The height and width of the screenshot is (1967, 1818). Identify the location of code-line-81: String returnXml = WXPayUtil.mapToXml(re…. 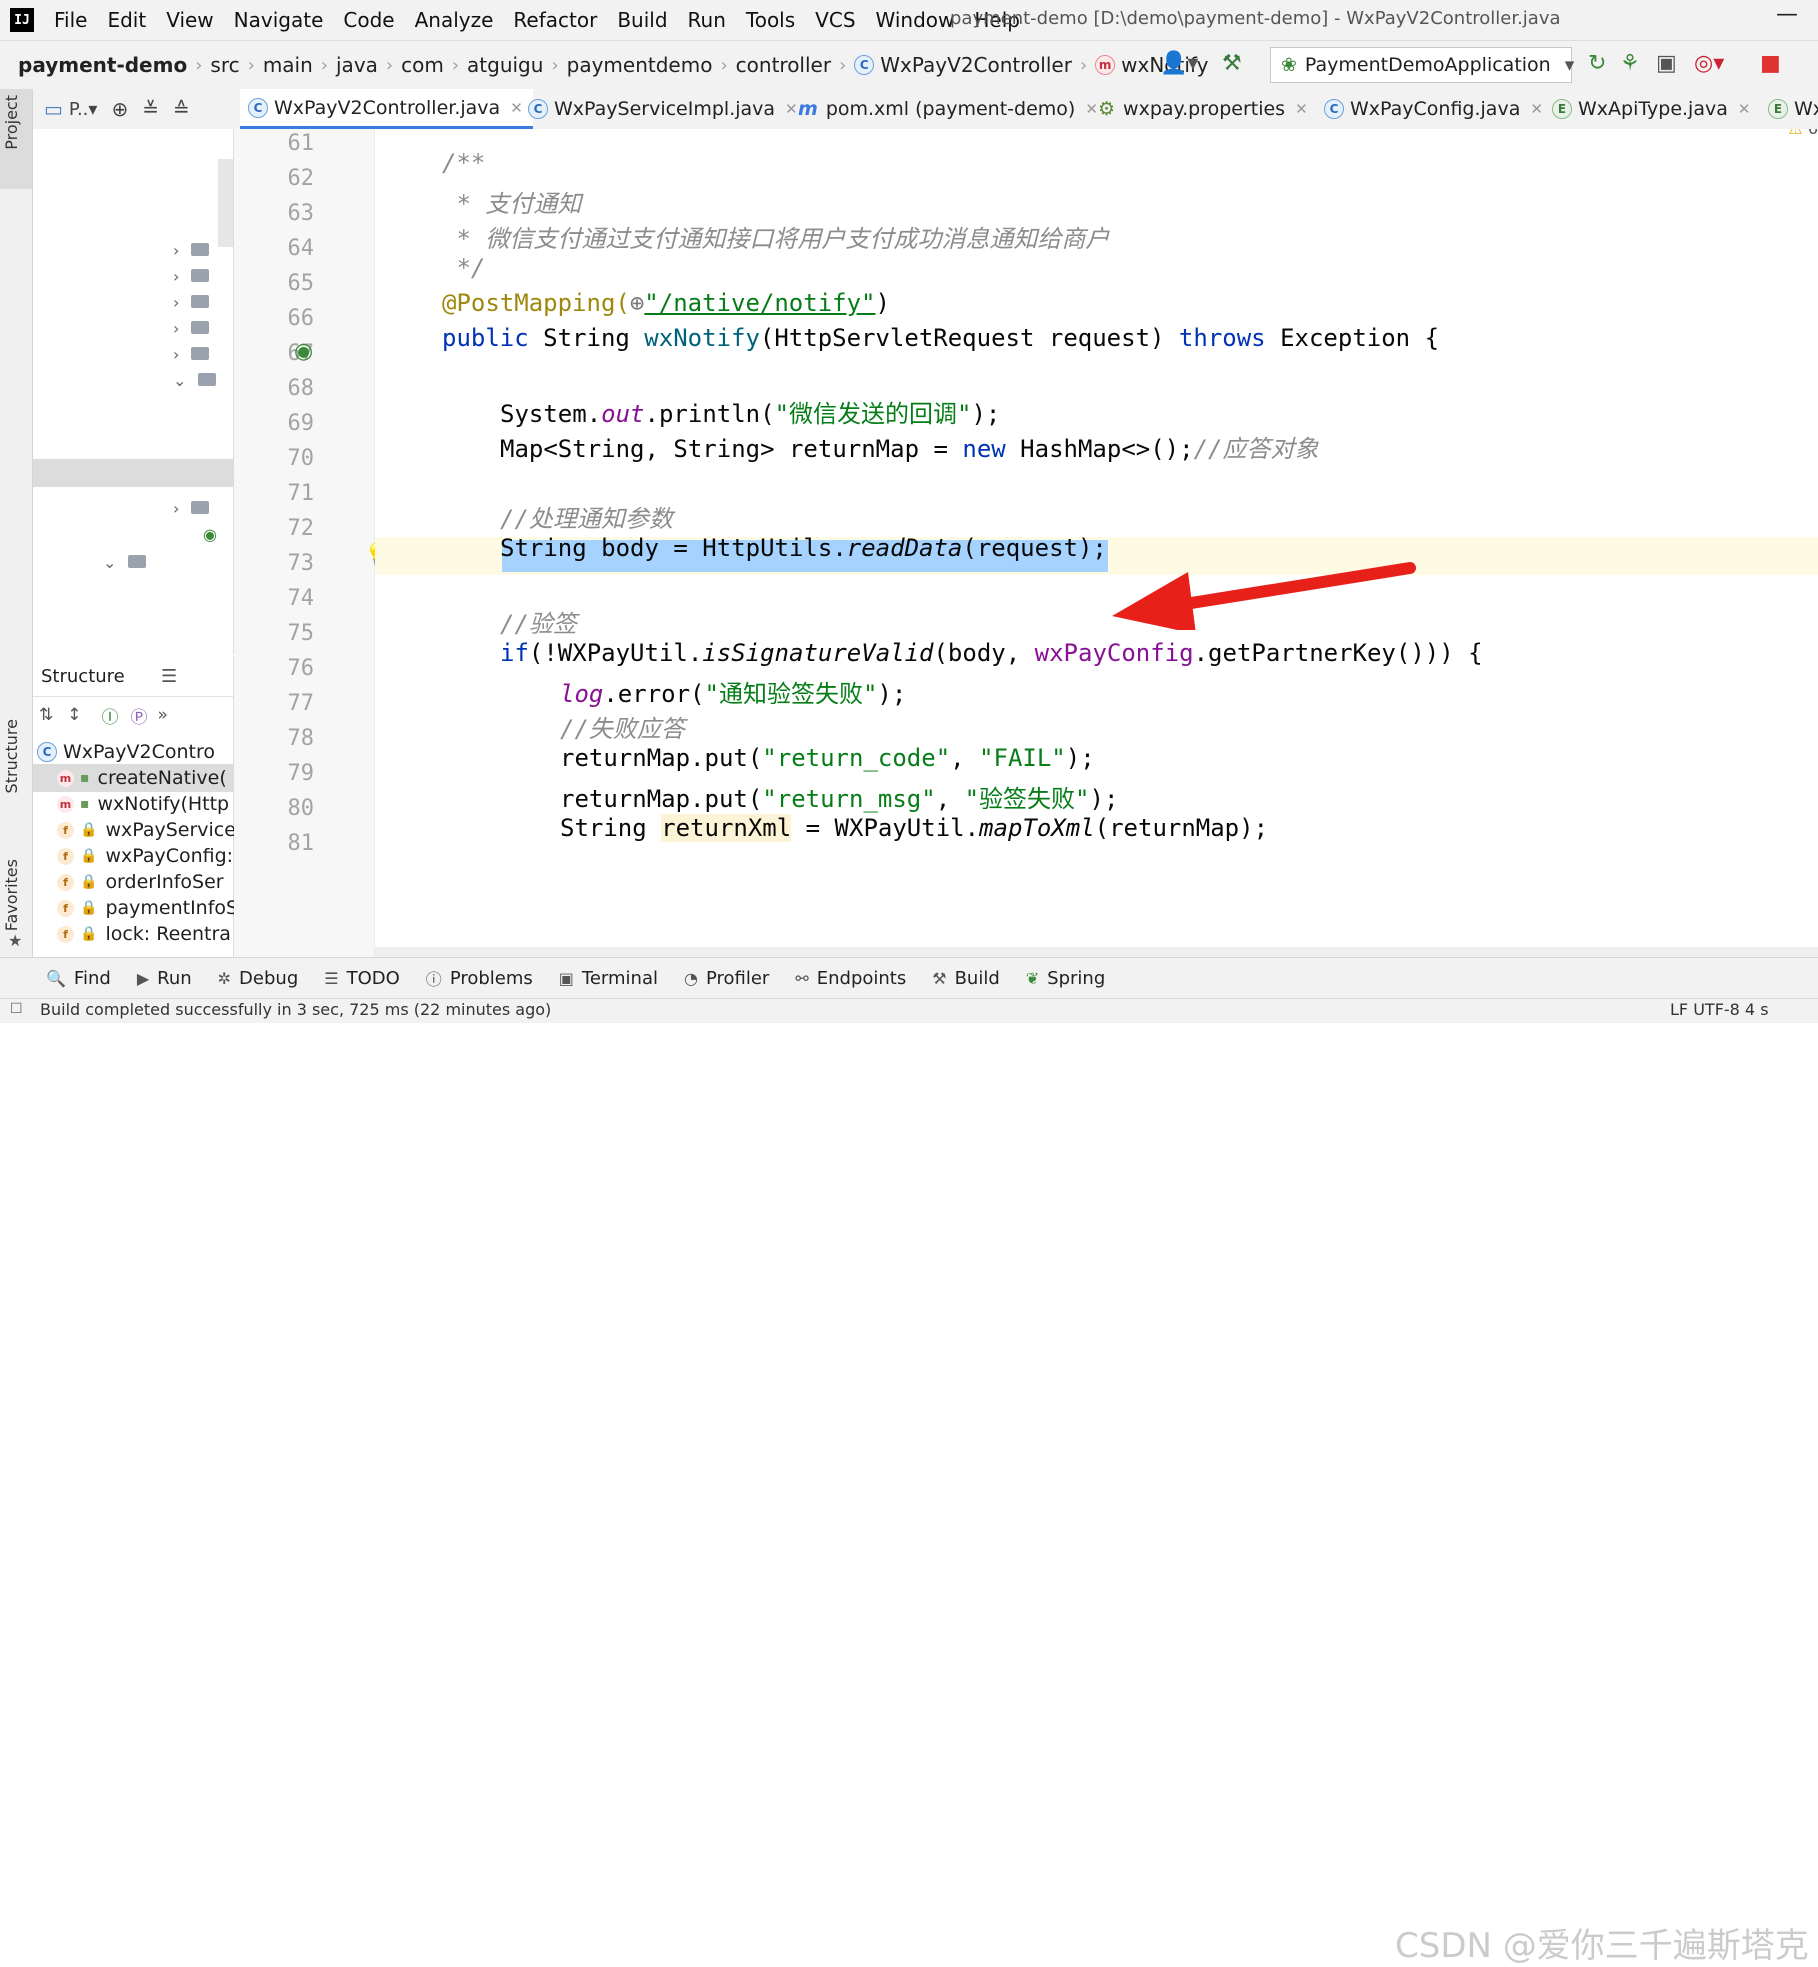
(914, 828).